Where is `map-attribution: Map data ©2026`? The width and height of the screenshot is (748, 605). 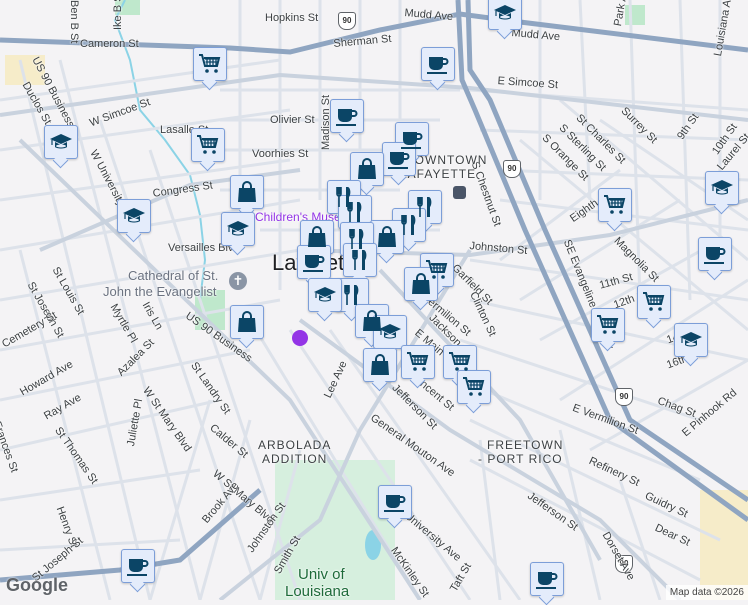 map-attribution: Map data ©2026 is located at coordinates (706, 592).